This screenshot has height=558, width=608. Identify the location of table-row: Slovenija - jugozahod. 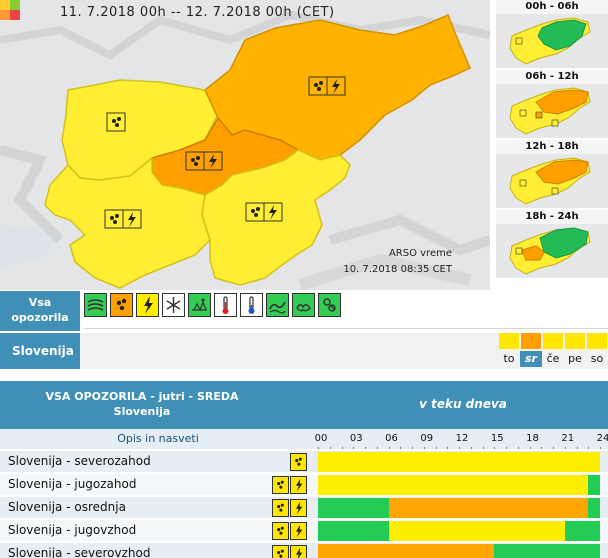
(304, 484).